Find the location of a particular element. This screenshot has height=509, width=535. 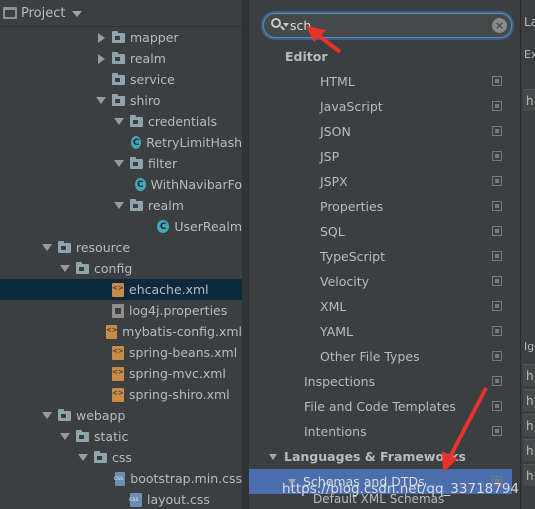

settings-tree-item: XML is located at coordinates (380, 306).